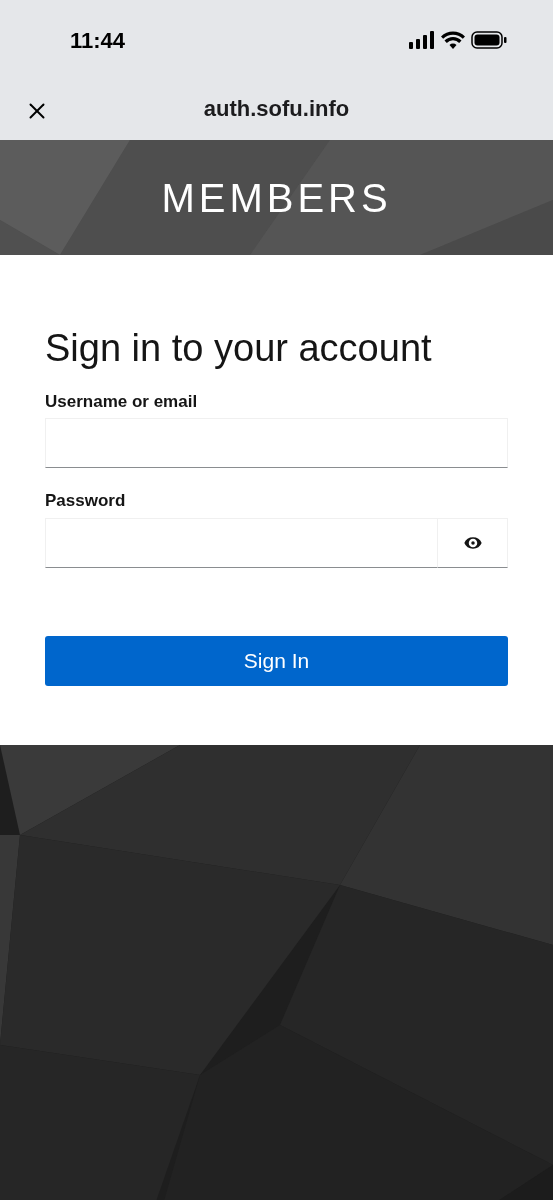 This screenshot has width=553, height=1200. What do you see at coordinates (98, 40) in the screenshot?
I see `status-time: 11:44` at bounding box center [98, 40].